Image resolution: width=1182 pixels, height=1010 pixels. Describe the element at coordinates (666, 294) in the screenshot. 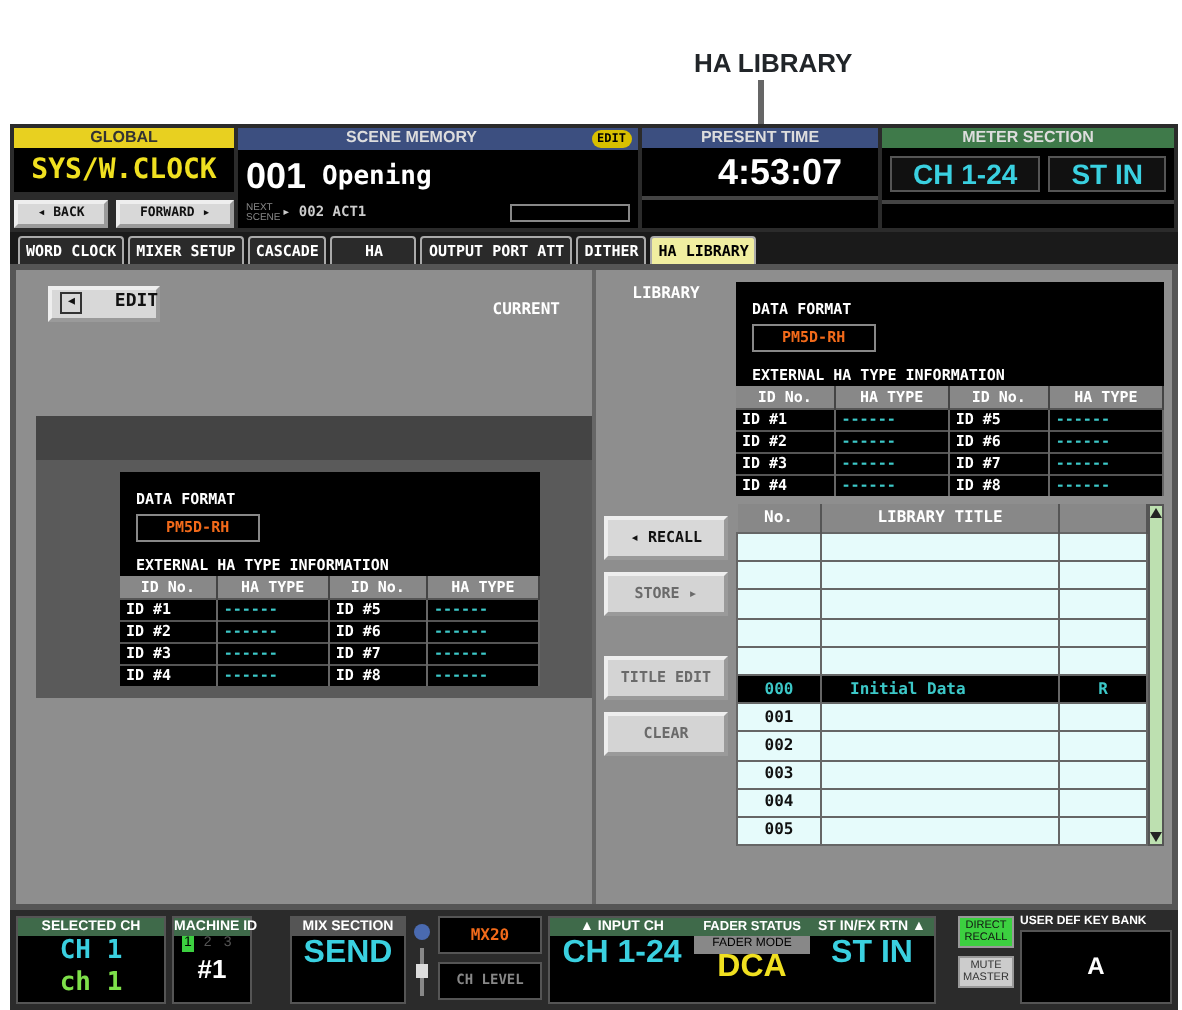

I see `library-label: LIBRARY` at that location.